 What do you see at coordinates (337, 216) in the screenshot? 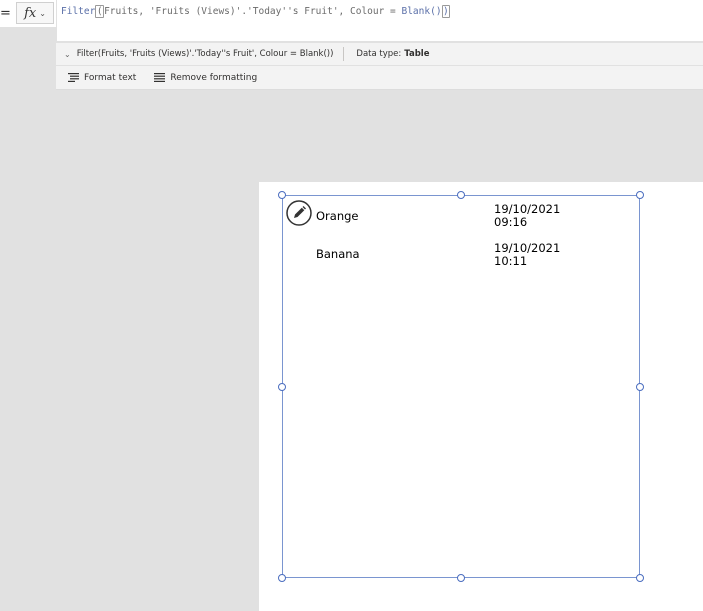
I see `gallery-item-name: Orange` at bounding box center [337, 216].